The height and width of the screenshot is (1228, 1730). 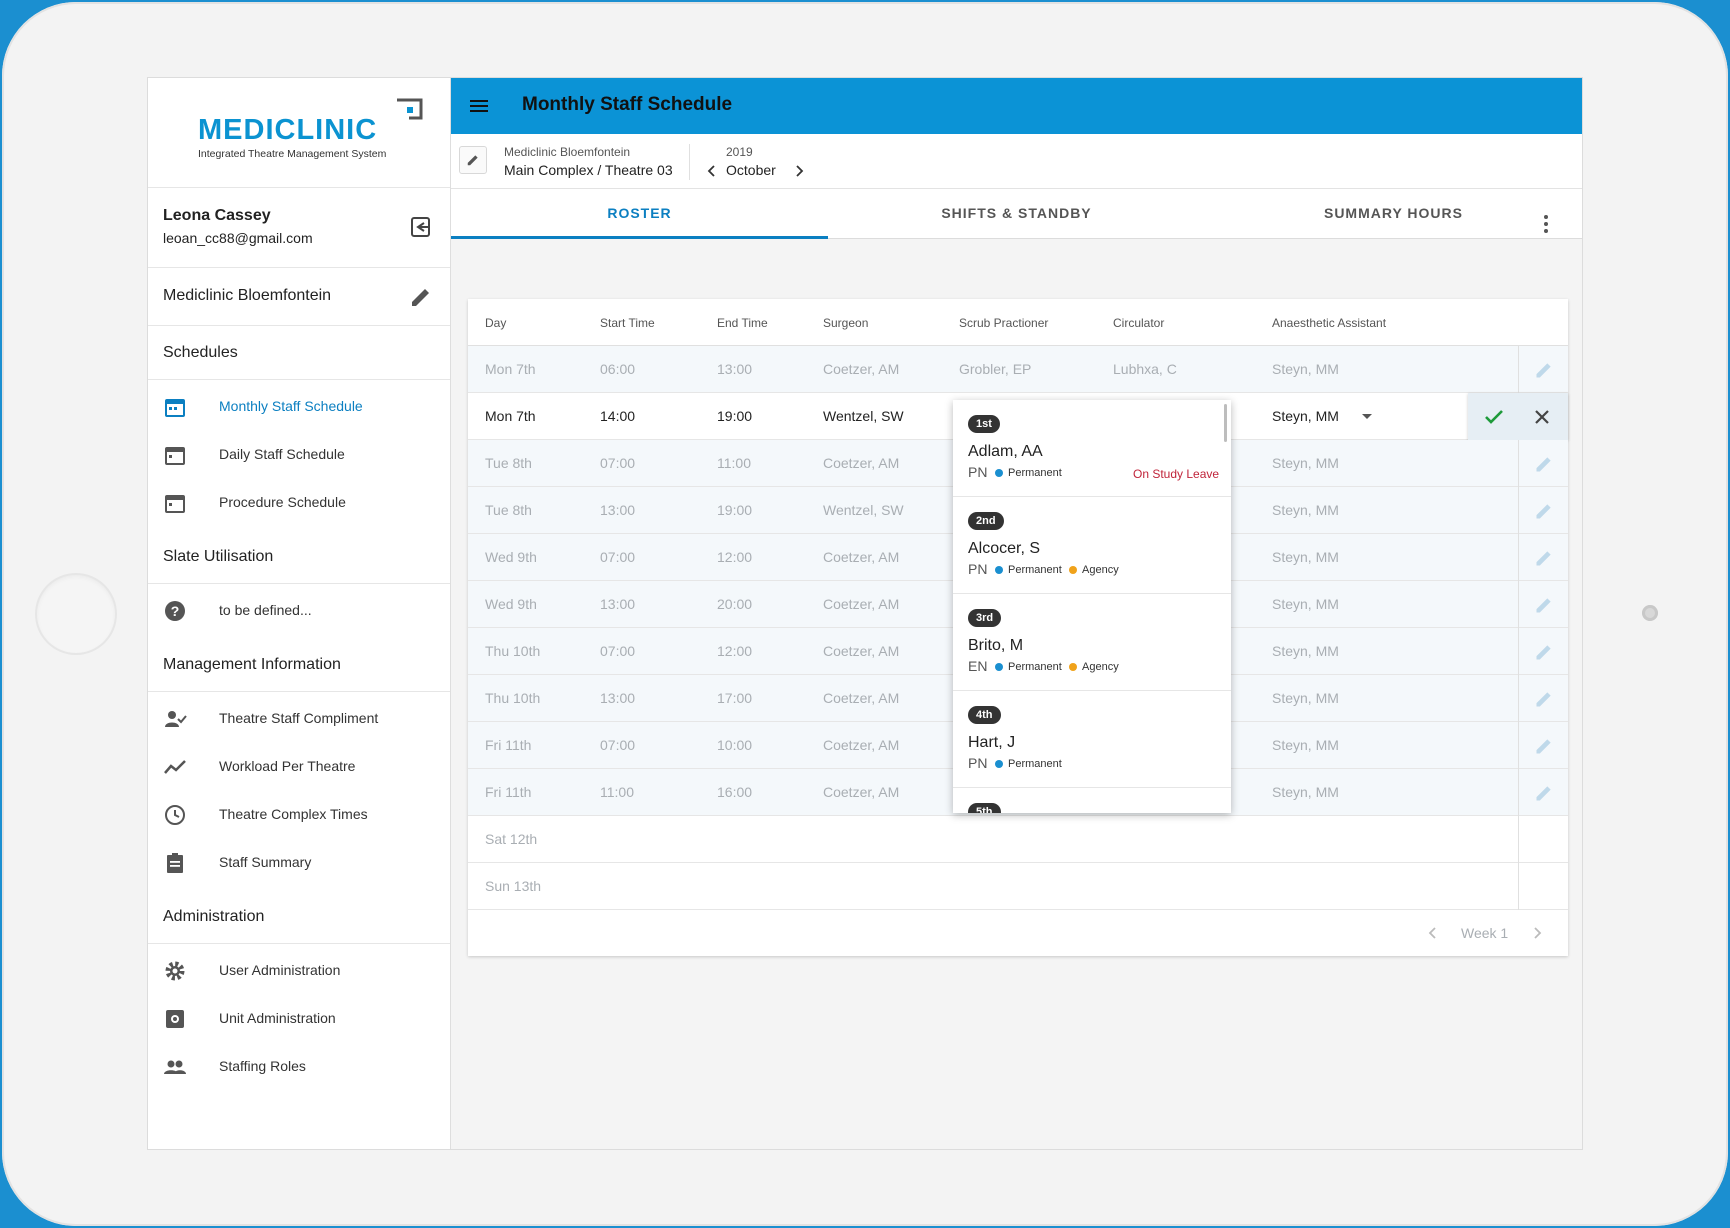 What do you see at coordinates (1035, 667) in the screenshot?
I see `tag-label: Permanent` at bounding box center [1035, 667].